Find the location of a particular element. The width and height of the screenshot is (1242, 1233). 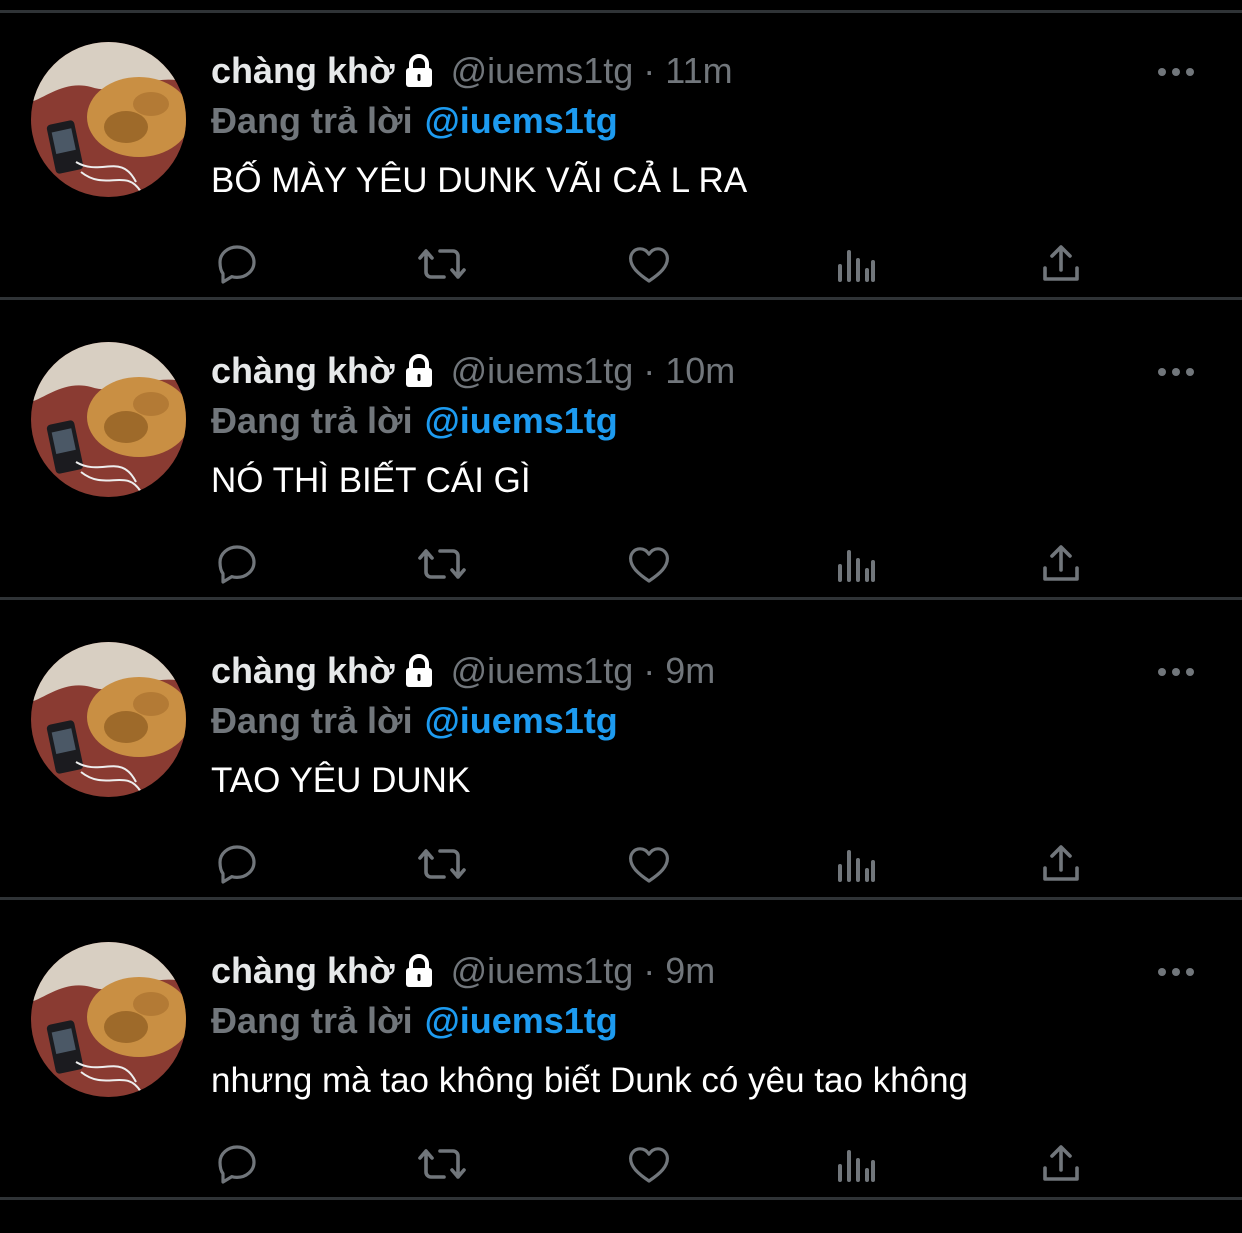

tweet-header: chàng khờ @iuems1tg · 10m is located at coordinates (473, 371).